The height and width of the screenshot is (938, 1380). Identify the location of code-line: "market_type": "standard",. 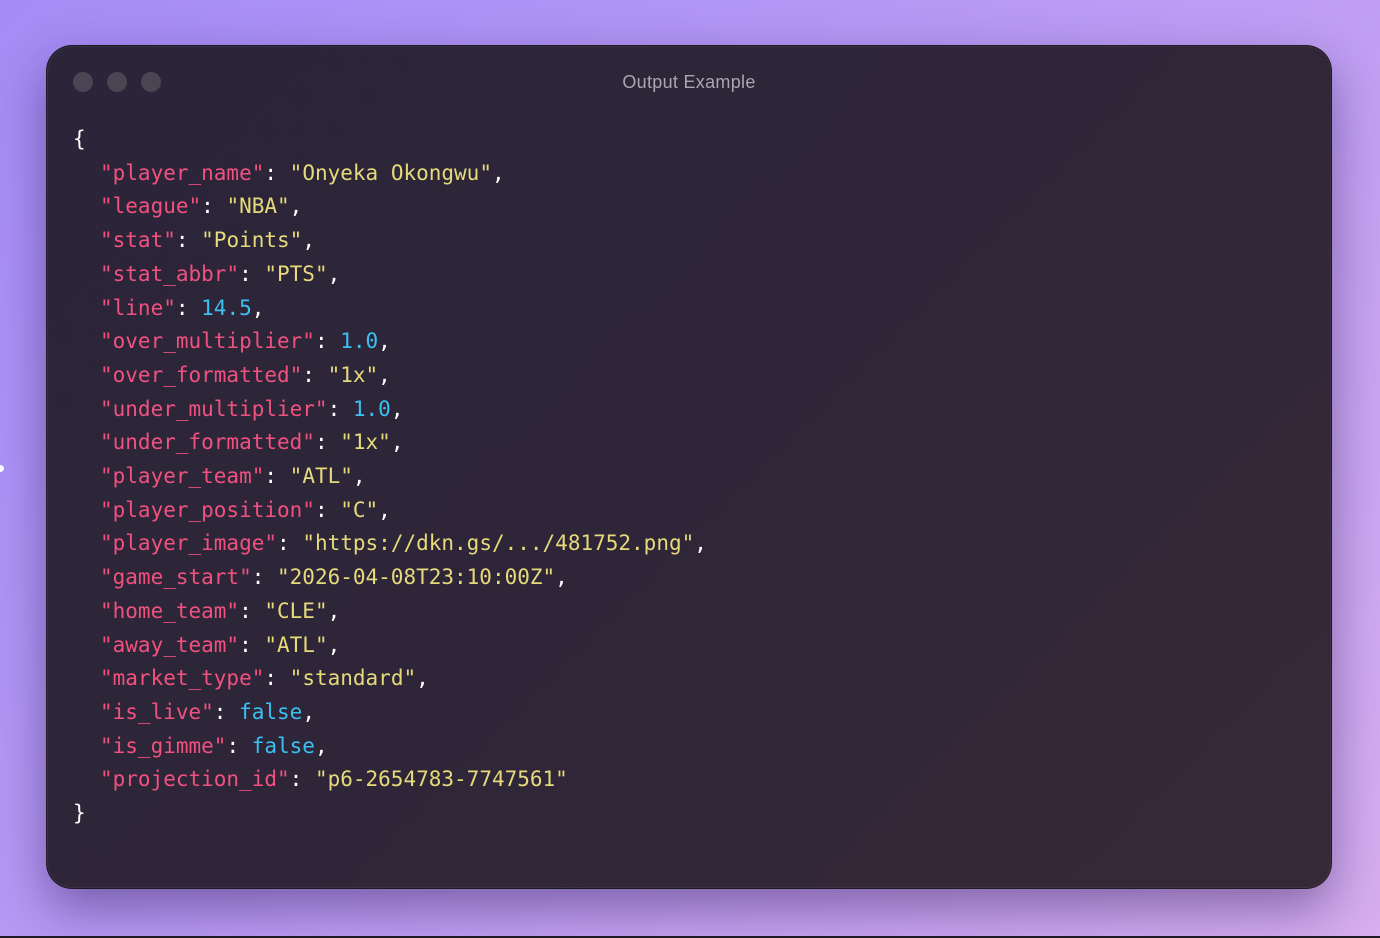
(264, 678).